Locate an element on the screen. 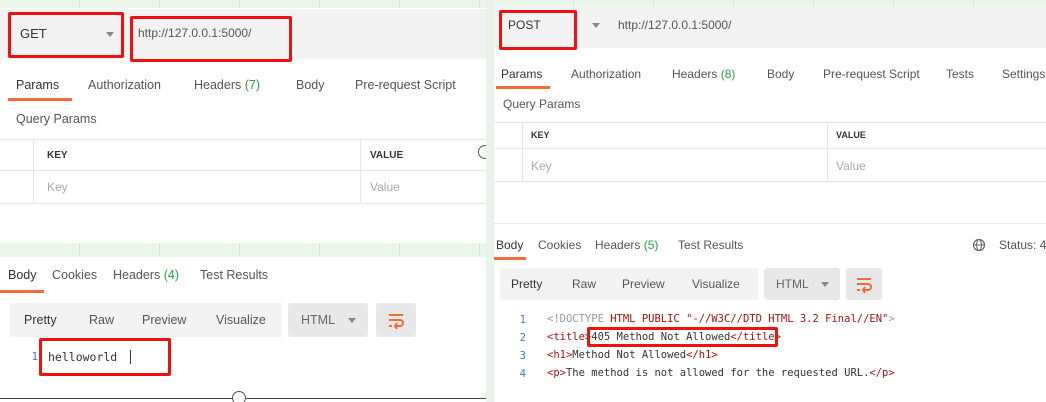 The width and height of the screenshot is (1046, 402). doctype-close-token: > is located at coordinates (891, 319).